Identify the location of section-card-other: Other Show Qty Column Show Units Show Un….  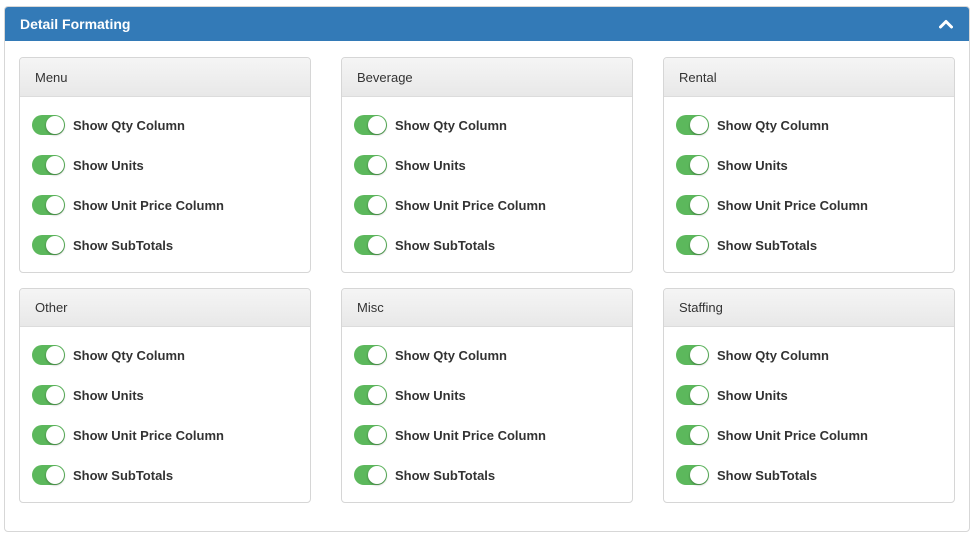
(165, 395).